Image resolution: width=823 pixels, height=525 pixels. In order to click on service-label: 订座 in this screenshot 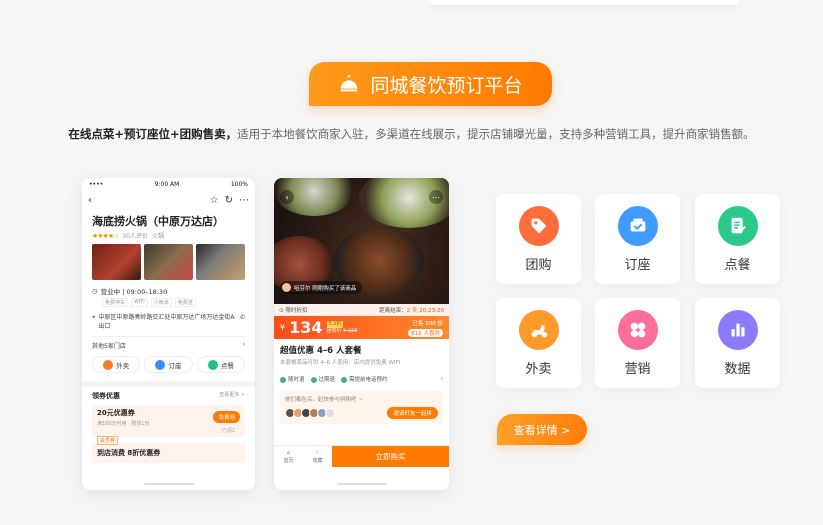, I will do `click(175, 365)`.